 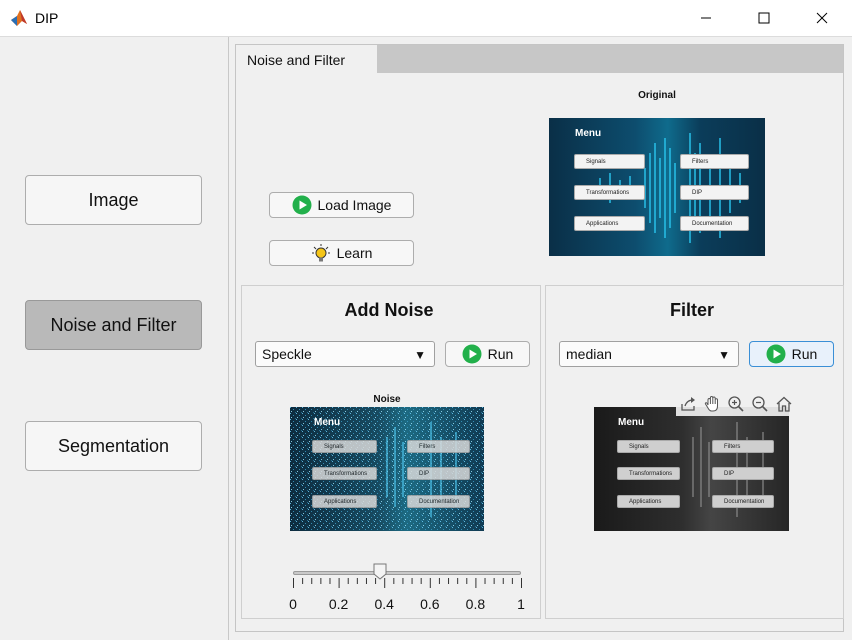 I want to click on home-icon, so click(x=784, y=404).